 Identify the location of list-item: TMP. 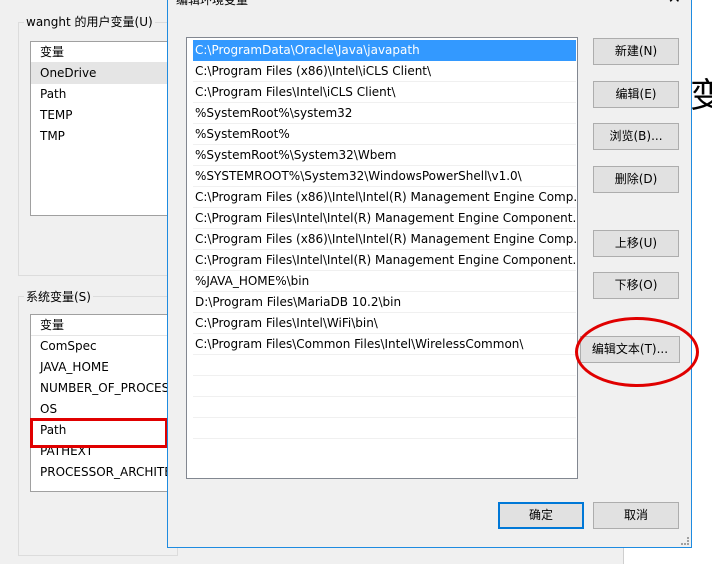
(100, 136).